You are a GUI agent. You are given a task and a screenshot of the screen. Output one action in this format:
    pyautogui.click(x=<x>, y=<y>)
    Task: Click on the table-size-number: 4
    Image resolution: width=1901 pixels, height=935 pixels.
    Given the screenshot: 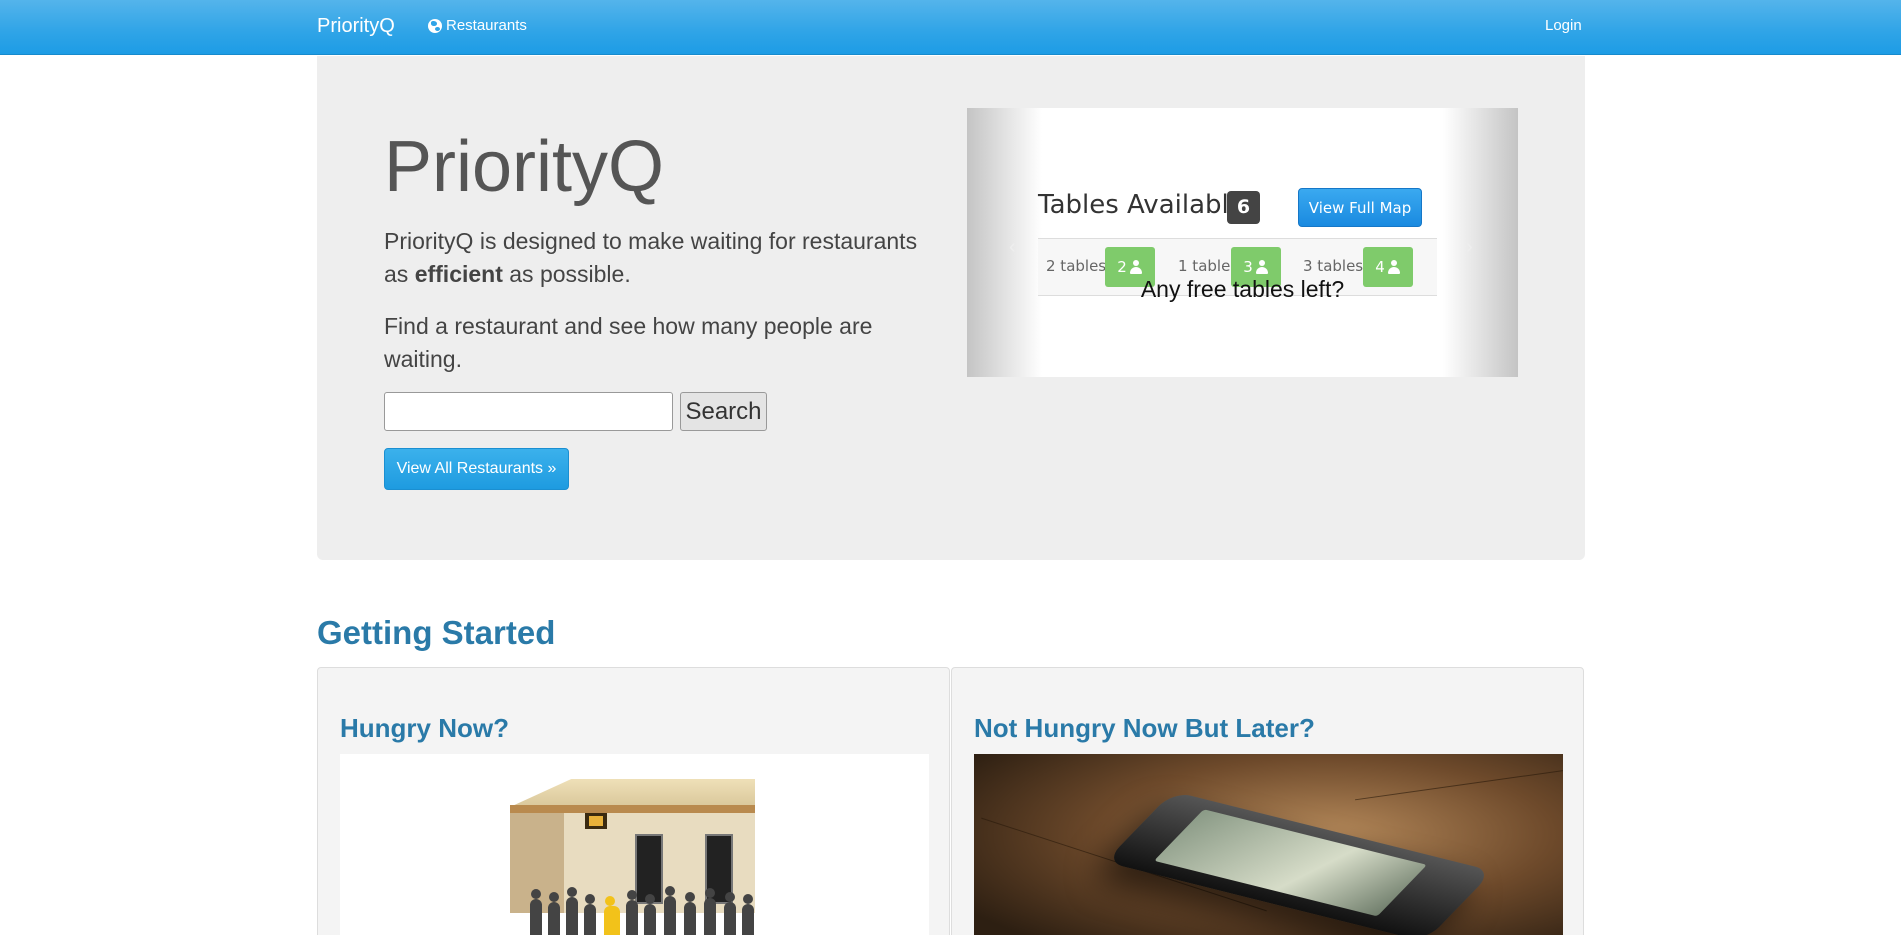 What is the action you would take?
    pyautogui.click(x=1380, y=267)
    